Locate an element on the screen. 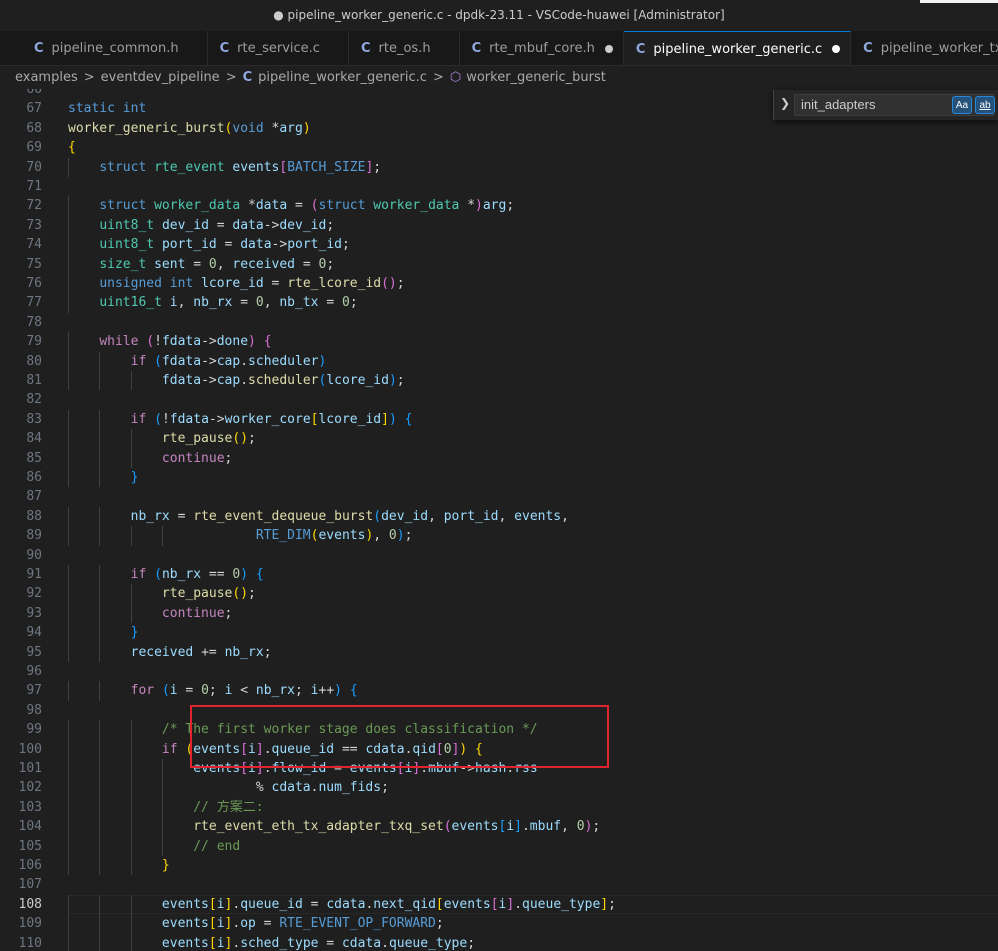 Image resolution: width=998 pixels, height=951 pixels. code-token: lcore_id is located at coordinates (357, 380).